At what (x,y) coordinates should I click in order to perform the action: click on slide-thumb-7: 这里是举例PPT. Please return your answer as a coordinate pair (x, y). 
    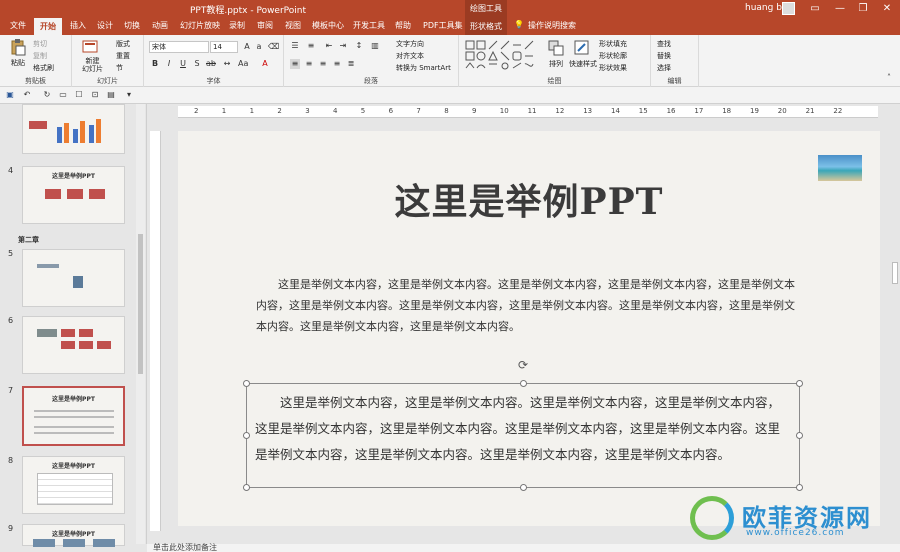
    Looking at the image, I should click on (73, 416).